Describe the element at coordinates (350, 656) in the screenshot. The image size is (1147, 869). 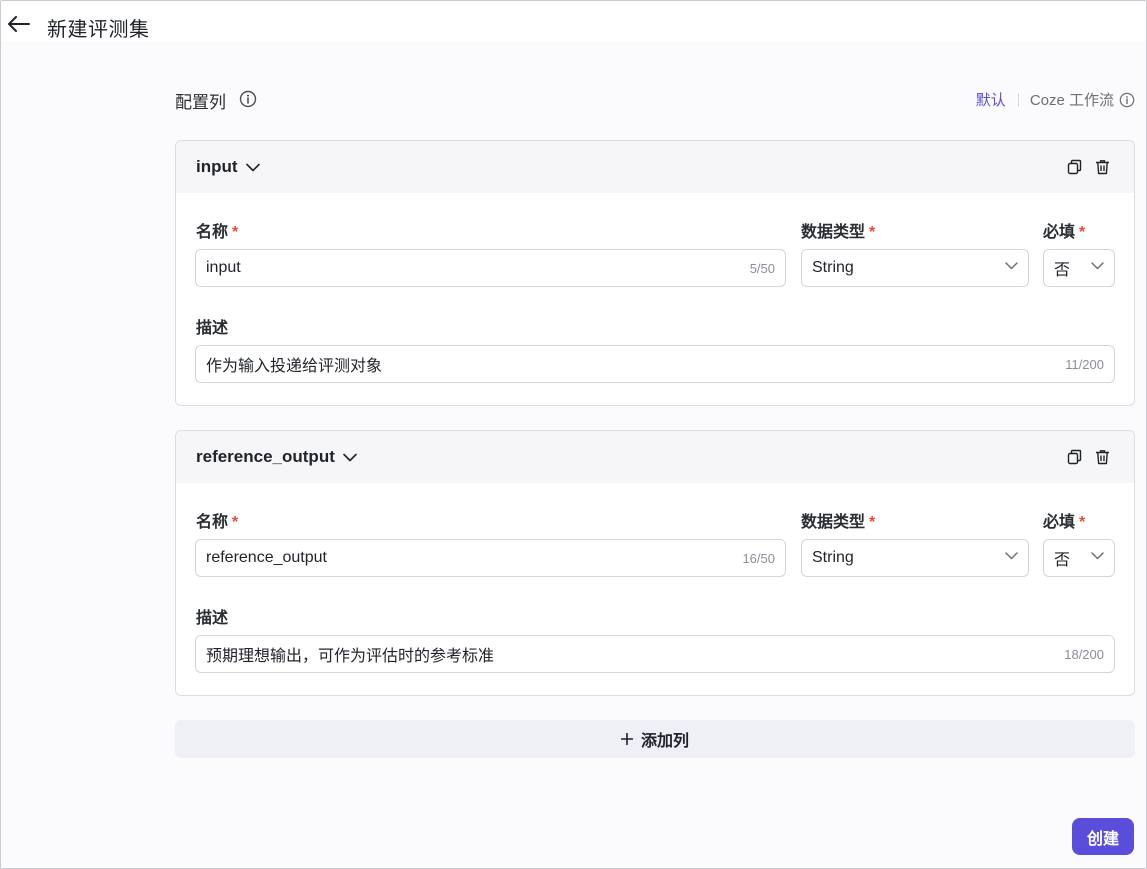
I see `description-value: 预期理想输出，可作为评估时的参考标准` at that location.